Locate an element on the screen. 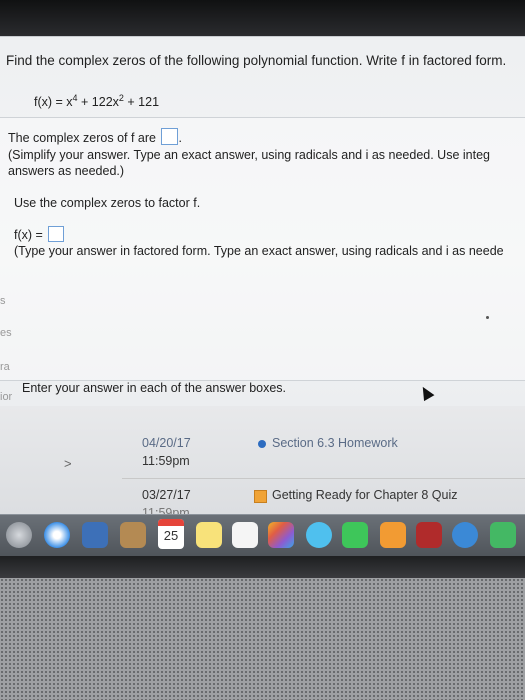 The width and height of the screenshot is (525, 700). assignment-date: 04/20/17 is located at coordinates (166, 443).